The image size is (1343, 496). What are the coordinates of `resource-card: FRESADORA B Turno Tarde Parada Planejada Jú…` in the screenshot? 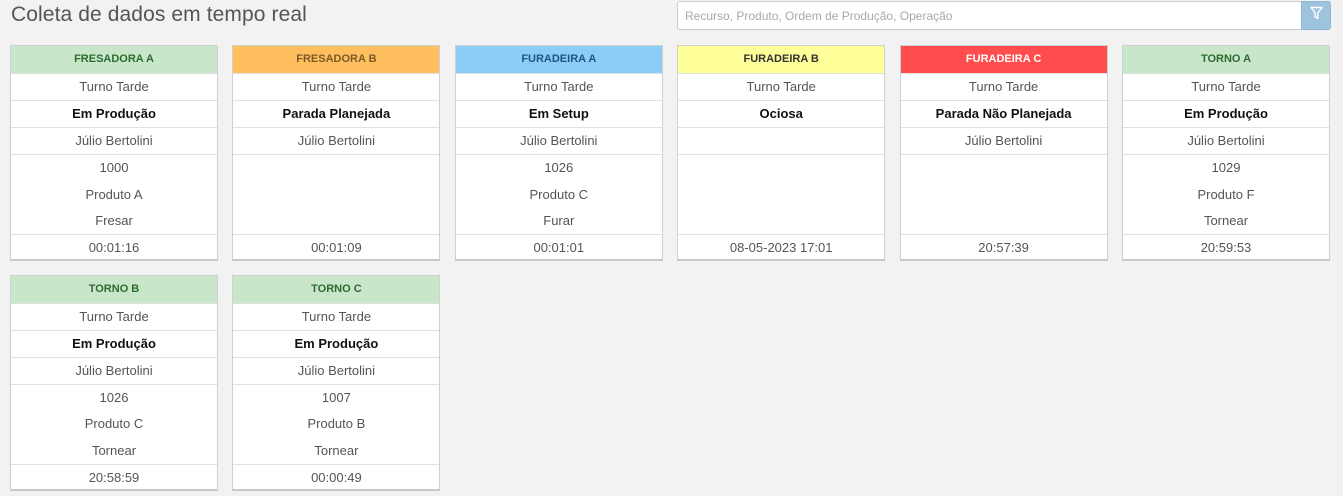 It's located at (336, 153).